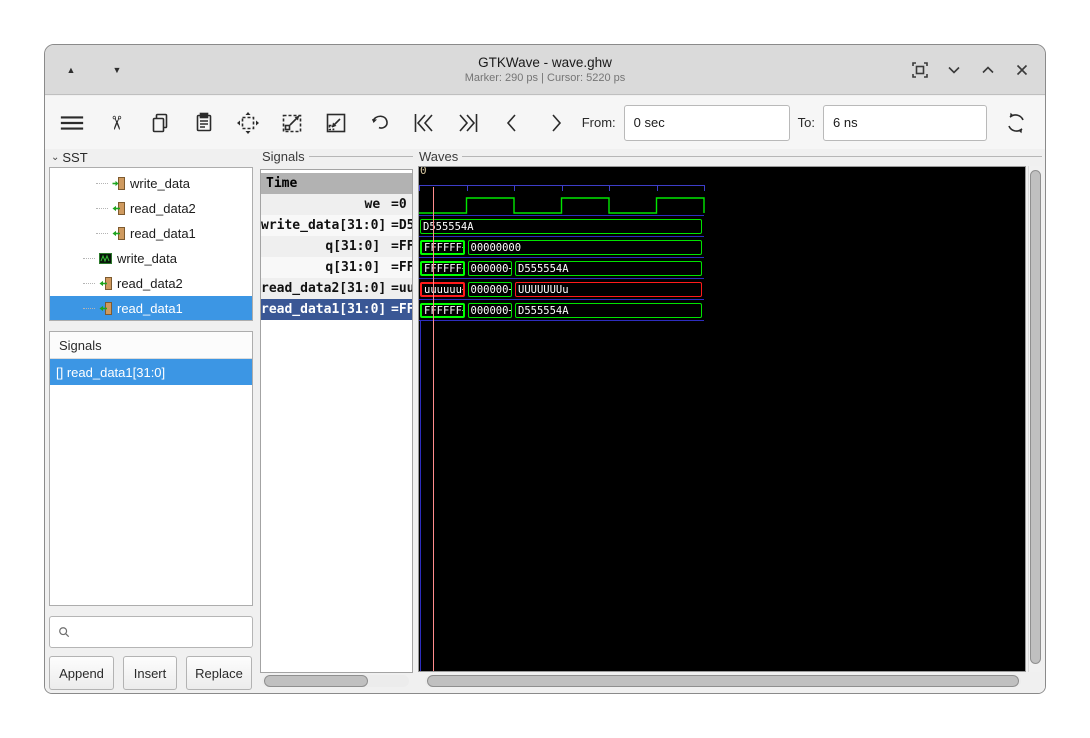 Image resolution: width=1090 pixels, height=738 pixels. Describe the element at coordinates (72, 123) in the screenshot. I see `menu-icon` at that location.